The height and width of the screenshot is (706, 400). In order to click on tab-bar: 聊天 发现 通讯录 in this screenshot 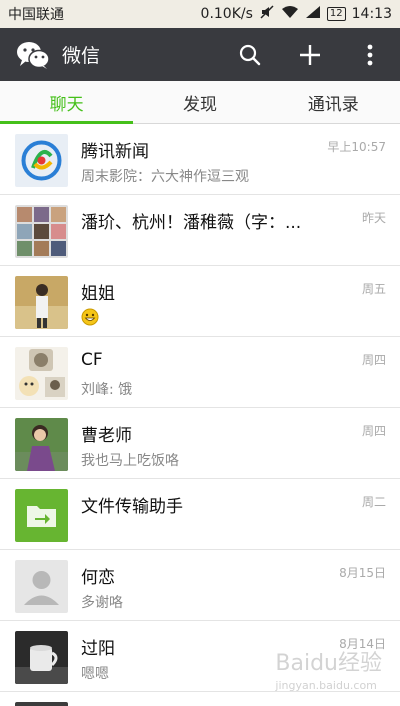, I will do `click(200, 102)`.